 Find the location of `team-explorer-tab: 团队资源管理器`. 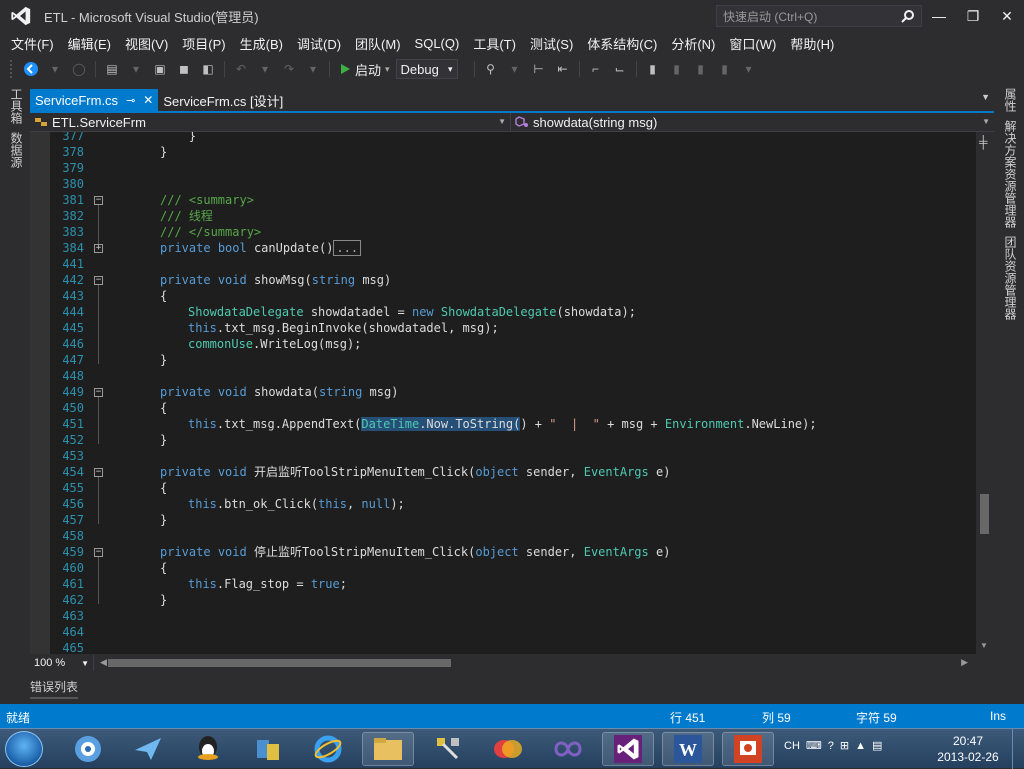

team-explorer-tab: 团队资源管理器 is located at coordinates (1010, 278).